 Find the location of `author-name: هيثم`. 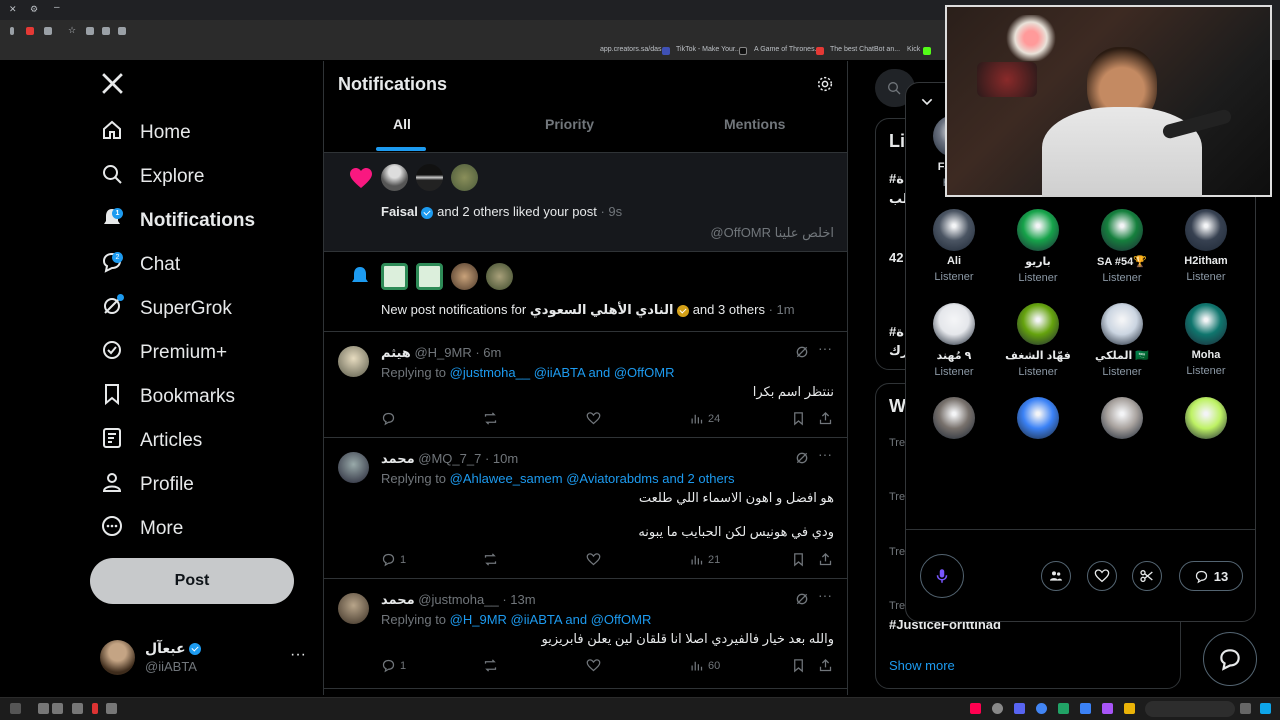

author-name: هيثم is located at coordinates (396, 352).